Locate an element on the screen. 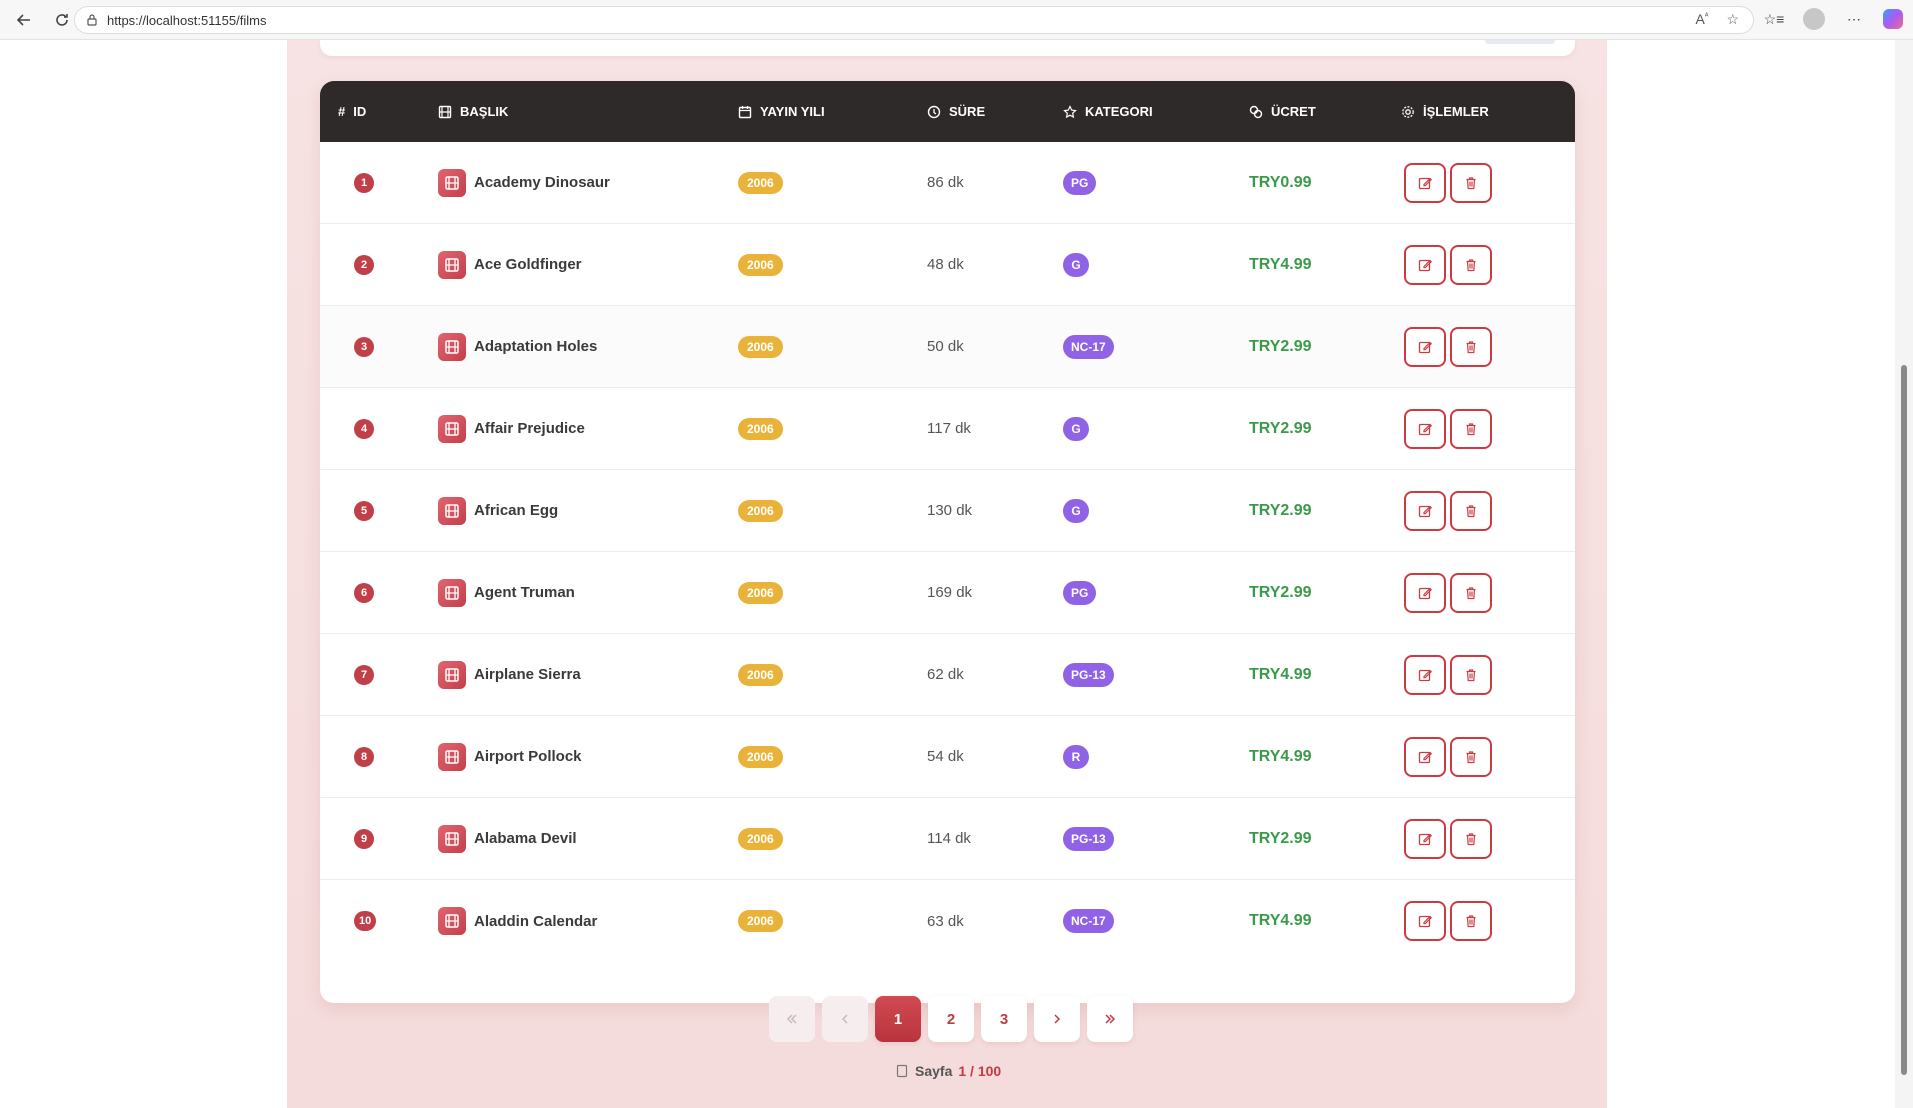  cell-title: Affair Prejudice is located at coordinates (588, 428).